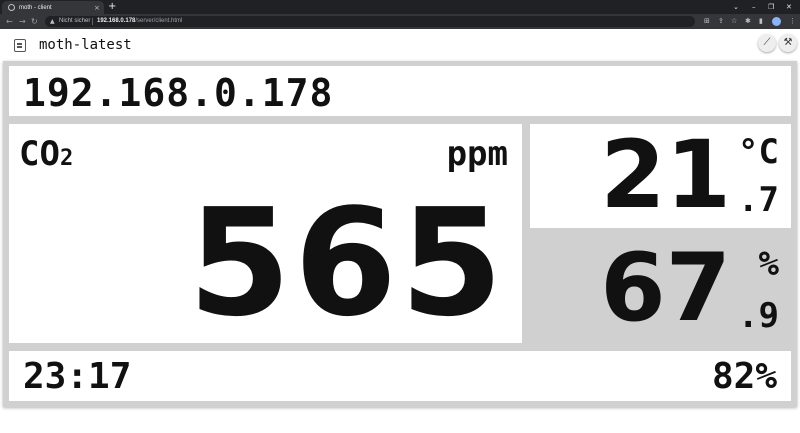 The height and width of the screenshot is (433, 800). I want to click on sidepanel-icon: ▮, so click(761, 21).